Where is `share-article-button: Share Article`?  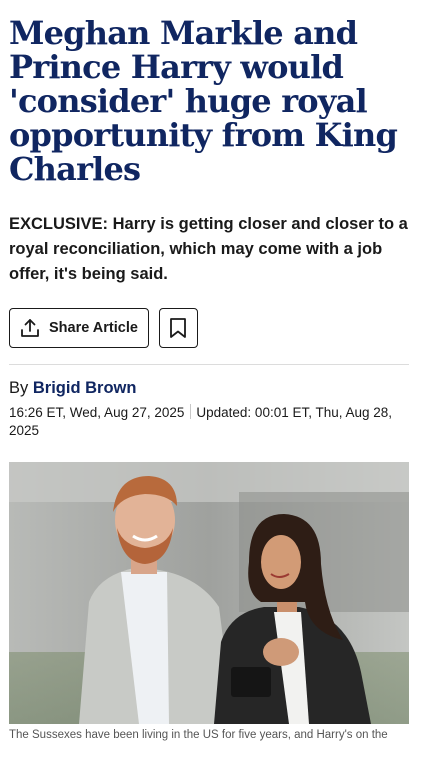
share-article-button: Share Article is located at coordinates (79, 328).